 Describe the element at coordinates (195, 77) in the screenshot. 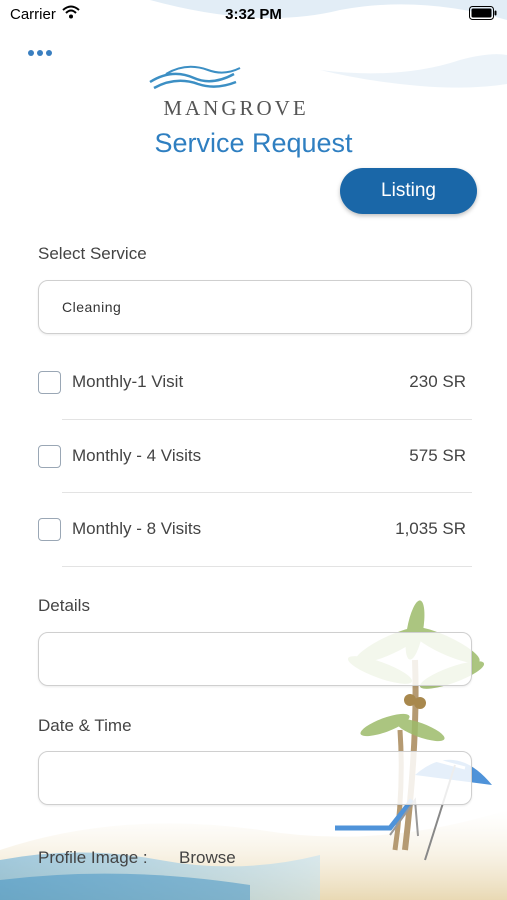

I see `wave-logo-icon` at that location.